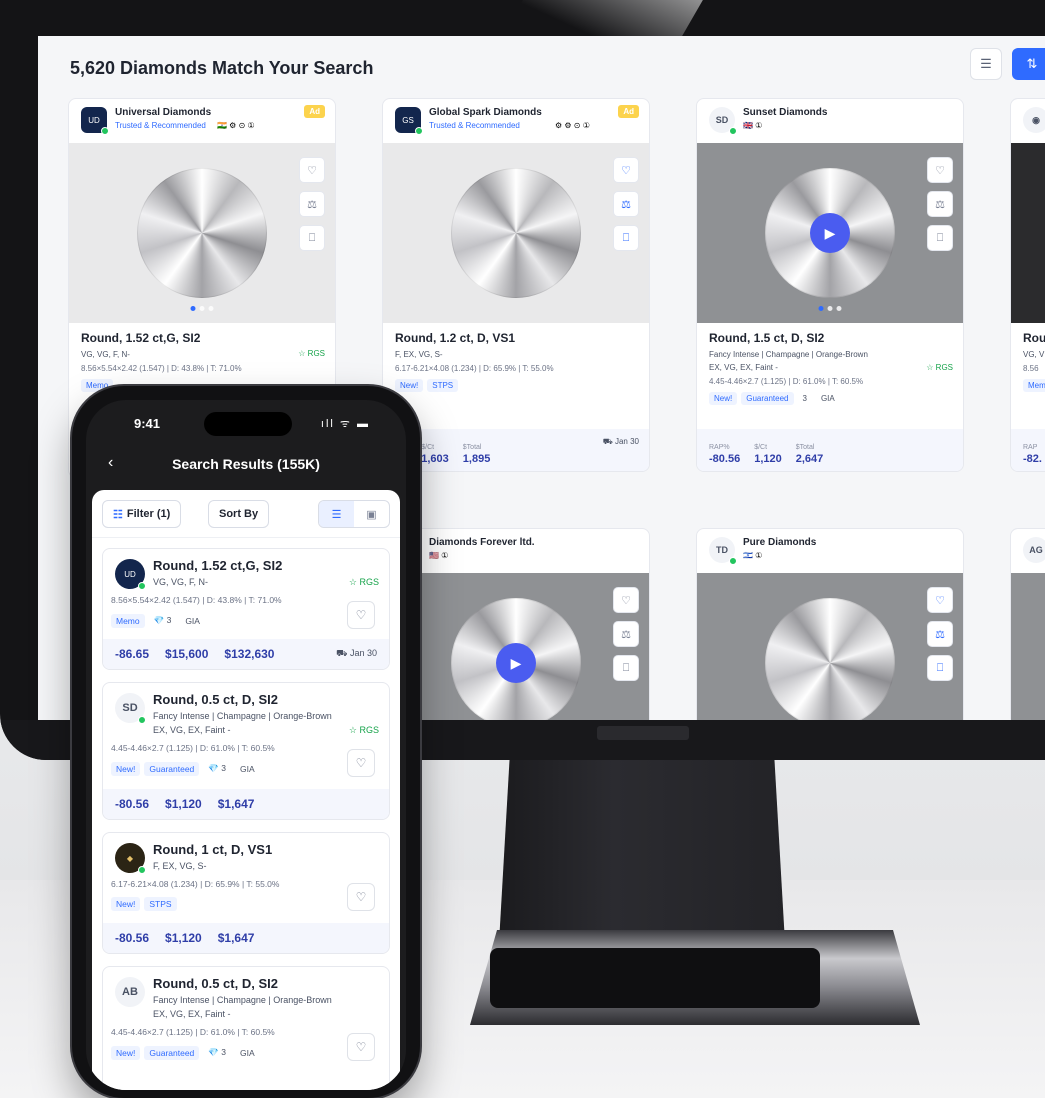  I want to click on vendor-flags: 🇮🇱 ①, so click(753, 555).